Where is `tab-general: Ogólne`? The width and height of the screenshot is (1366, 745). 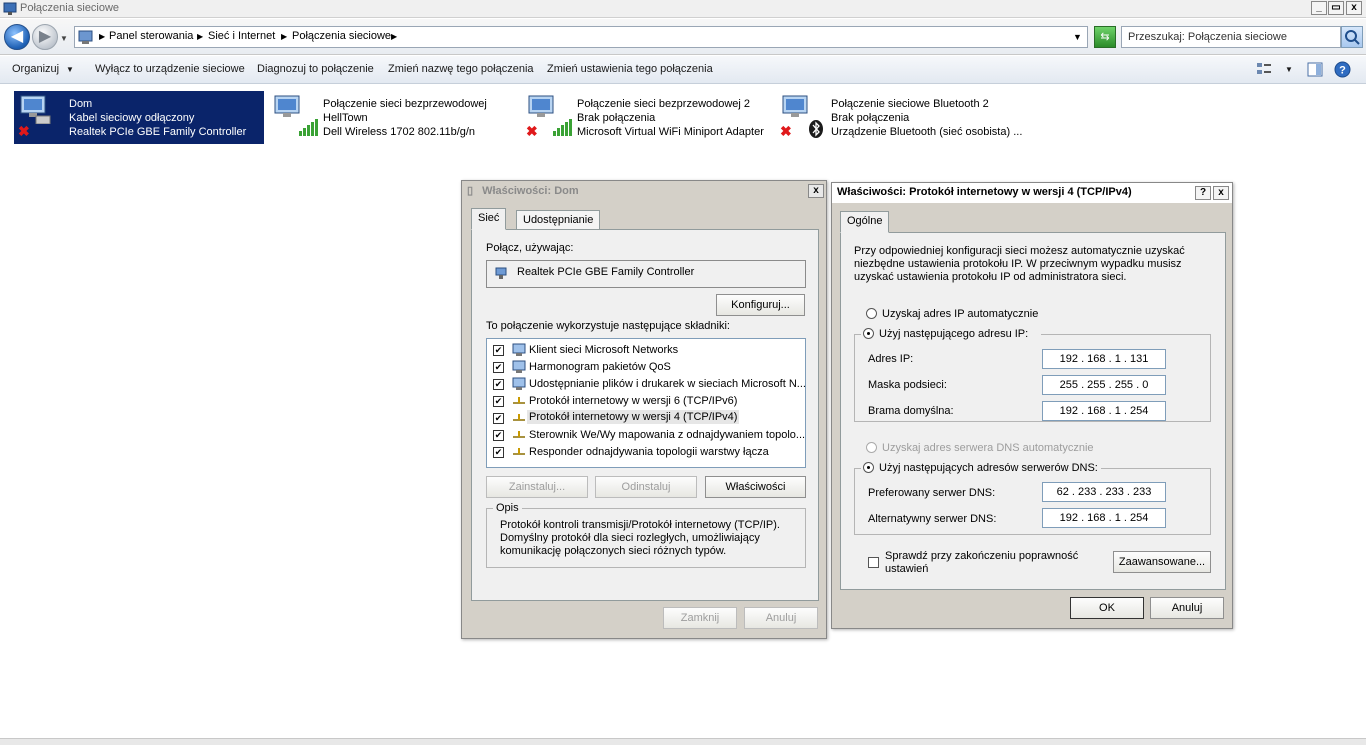 tab-general: Ogólne is located at coordinates (865, 222).